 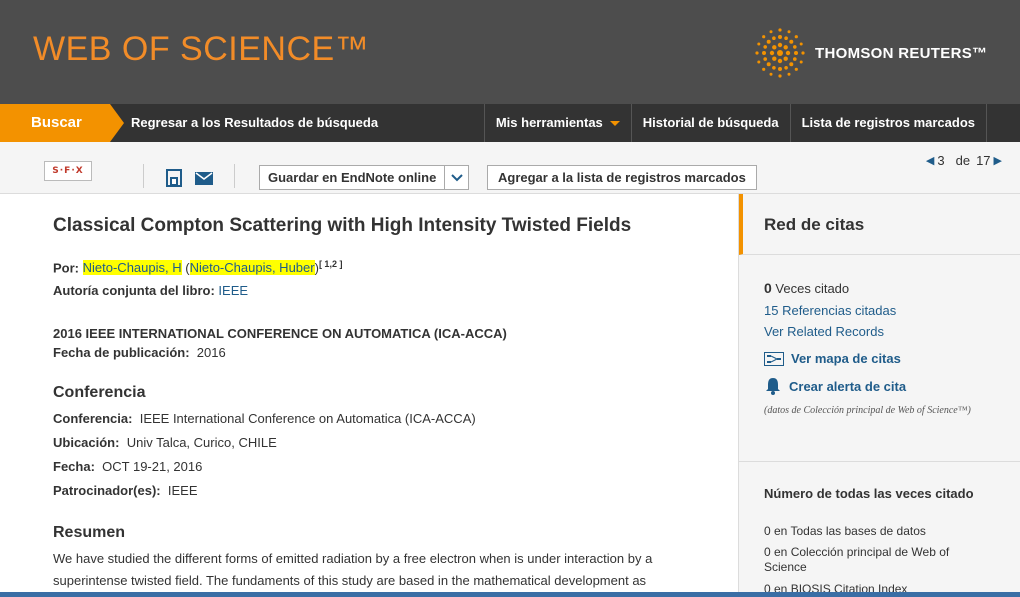 I want to click on citation-alert-label: Crear alerta de cita, so click(x=848, y=386).